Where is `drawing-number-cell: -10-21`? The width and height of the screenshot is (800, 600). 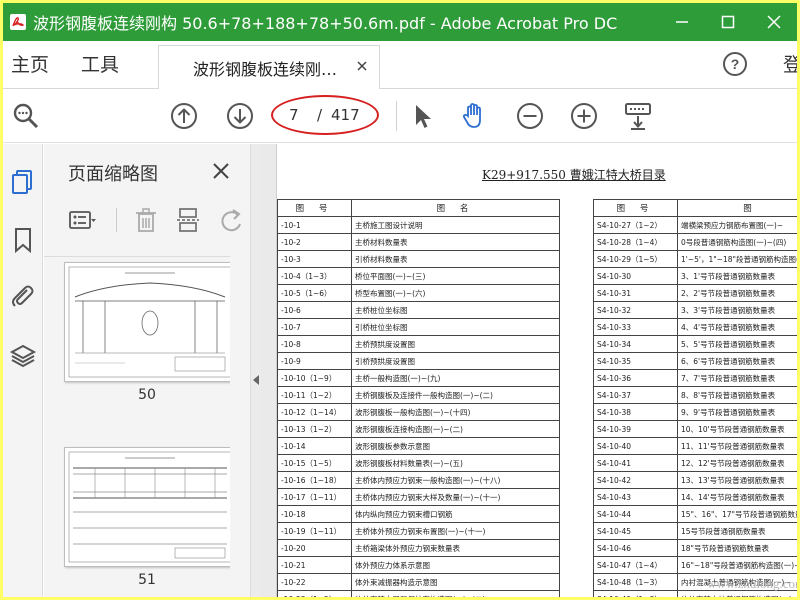
drawing-number-cell: -10-21 is located at coordinates (314, 565).